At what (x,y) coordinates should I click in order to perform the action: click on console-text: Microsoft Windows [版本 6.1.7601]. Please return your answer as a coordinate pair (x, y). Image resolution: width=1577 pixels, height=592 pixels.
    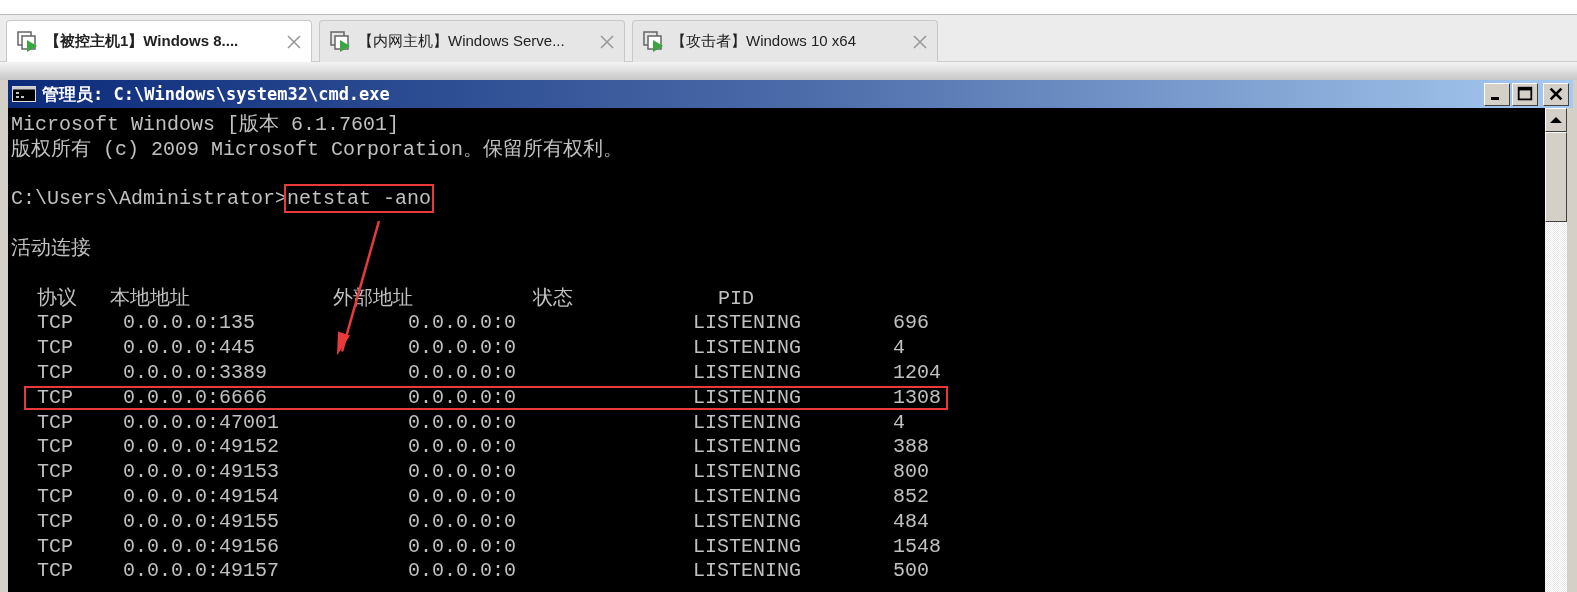
    Looking at the image, I should click on (205, 124).